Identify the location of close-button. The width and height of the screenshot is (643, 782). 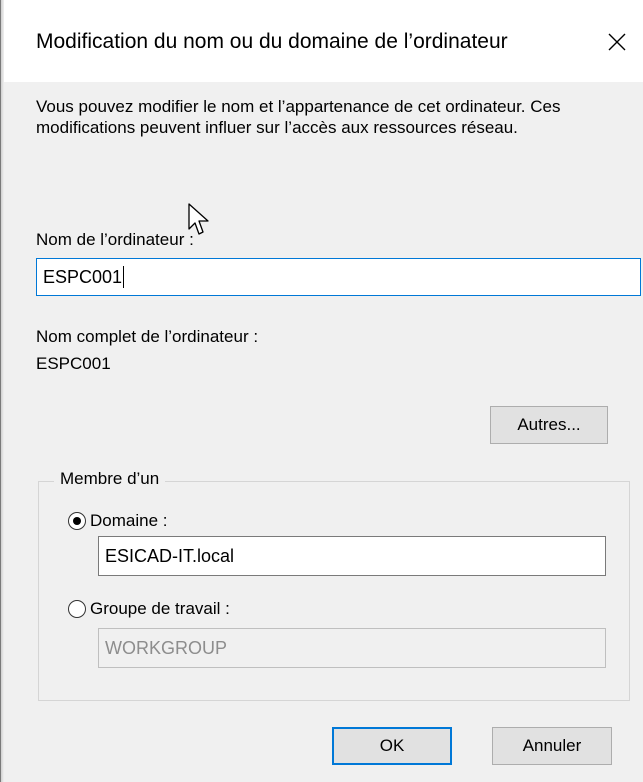
(617, 42).